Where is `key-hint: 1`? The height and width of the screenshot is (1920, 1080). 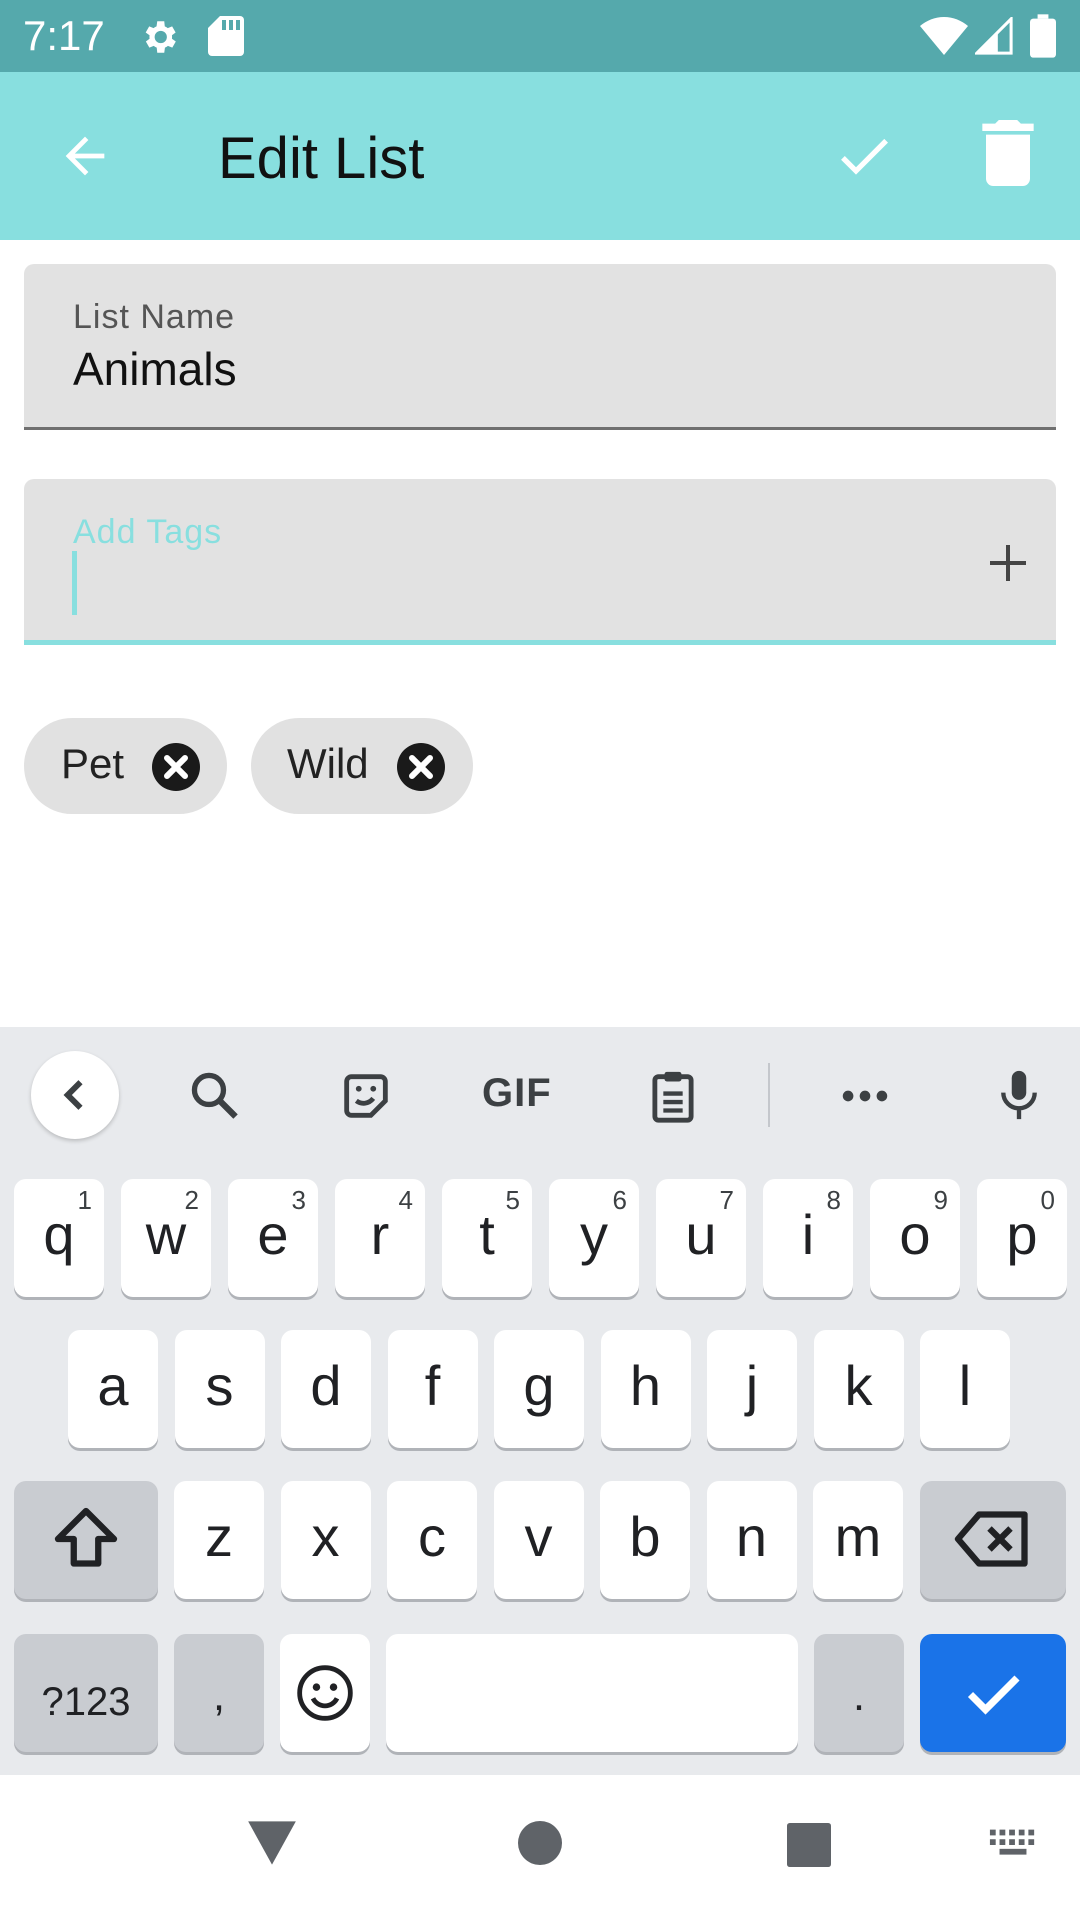 key-hint: 1 is located at coordinates (84, 1200).